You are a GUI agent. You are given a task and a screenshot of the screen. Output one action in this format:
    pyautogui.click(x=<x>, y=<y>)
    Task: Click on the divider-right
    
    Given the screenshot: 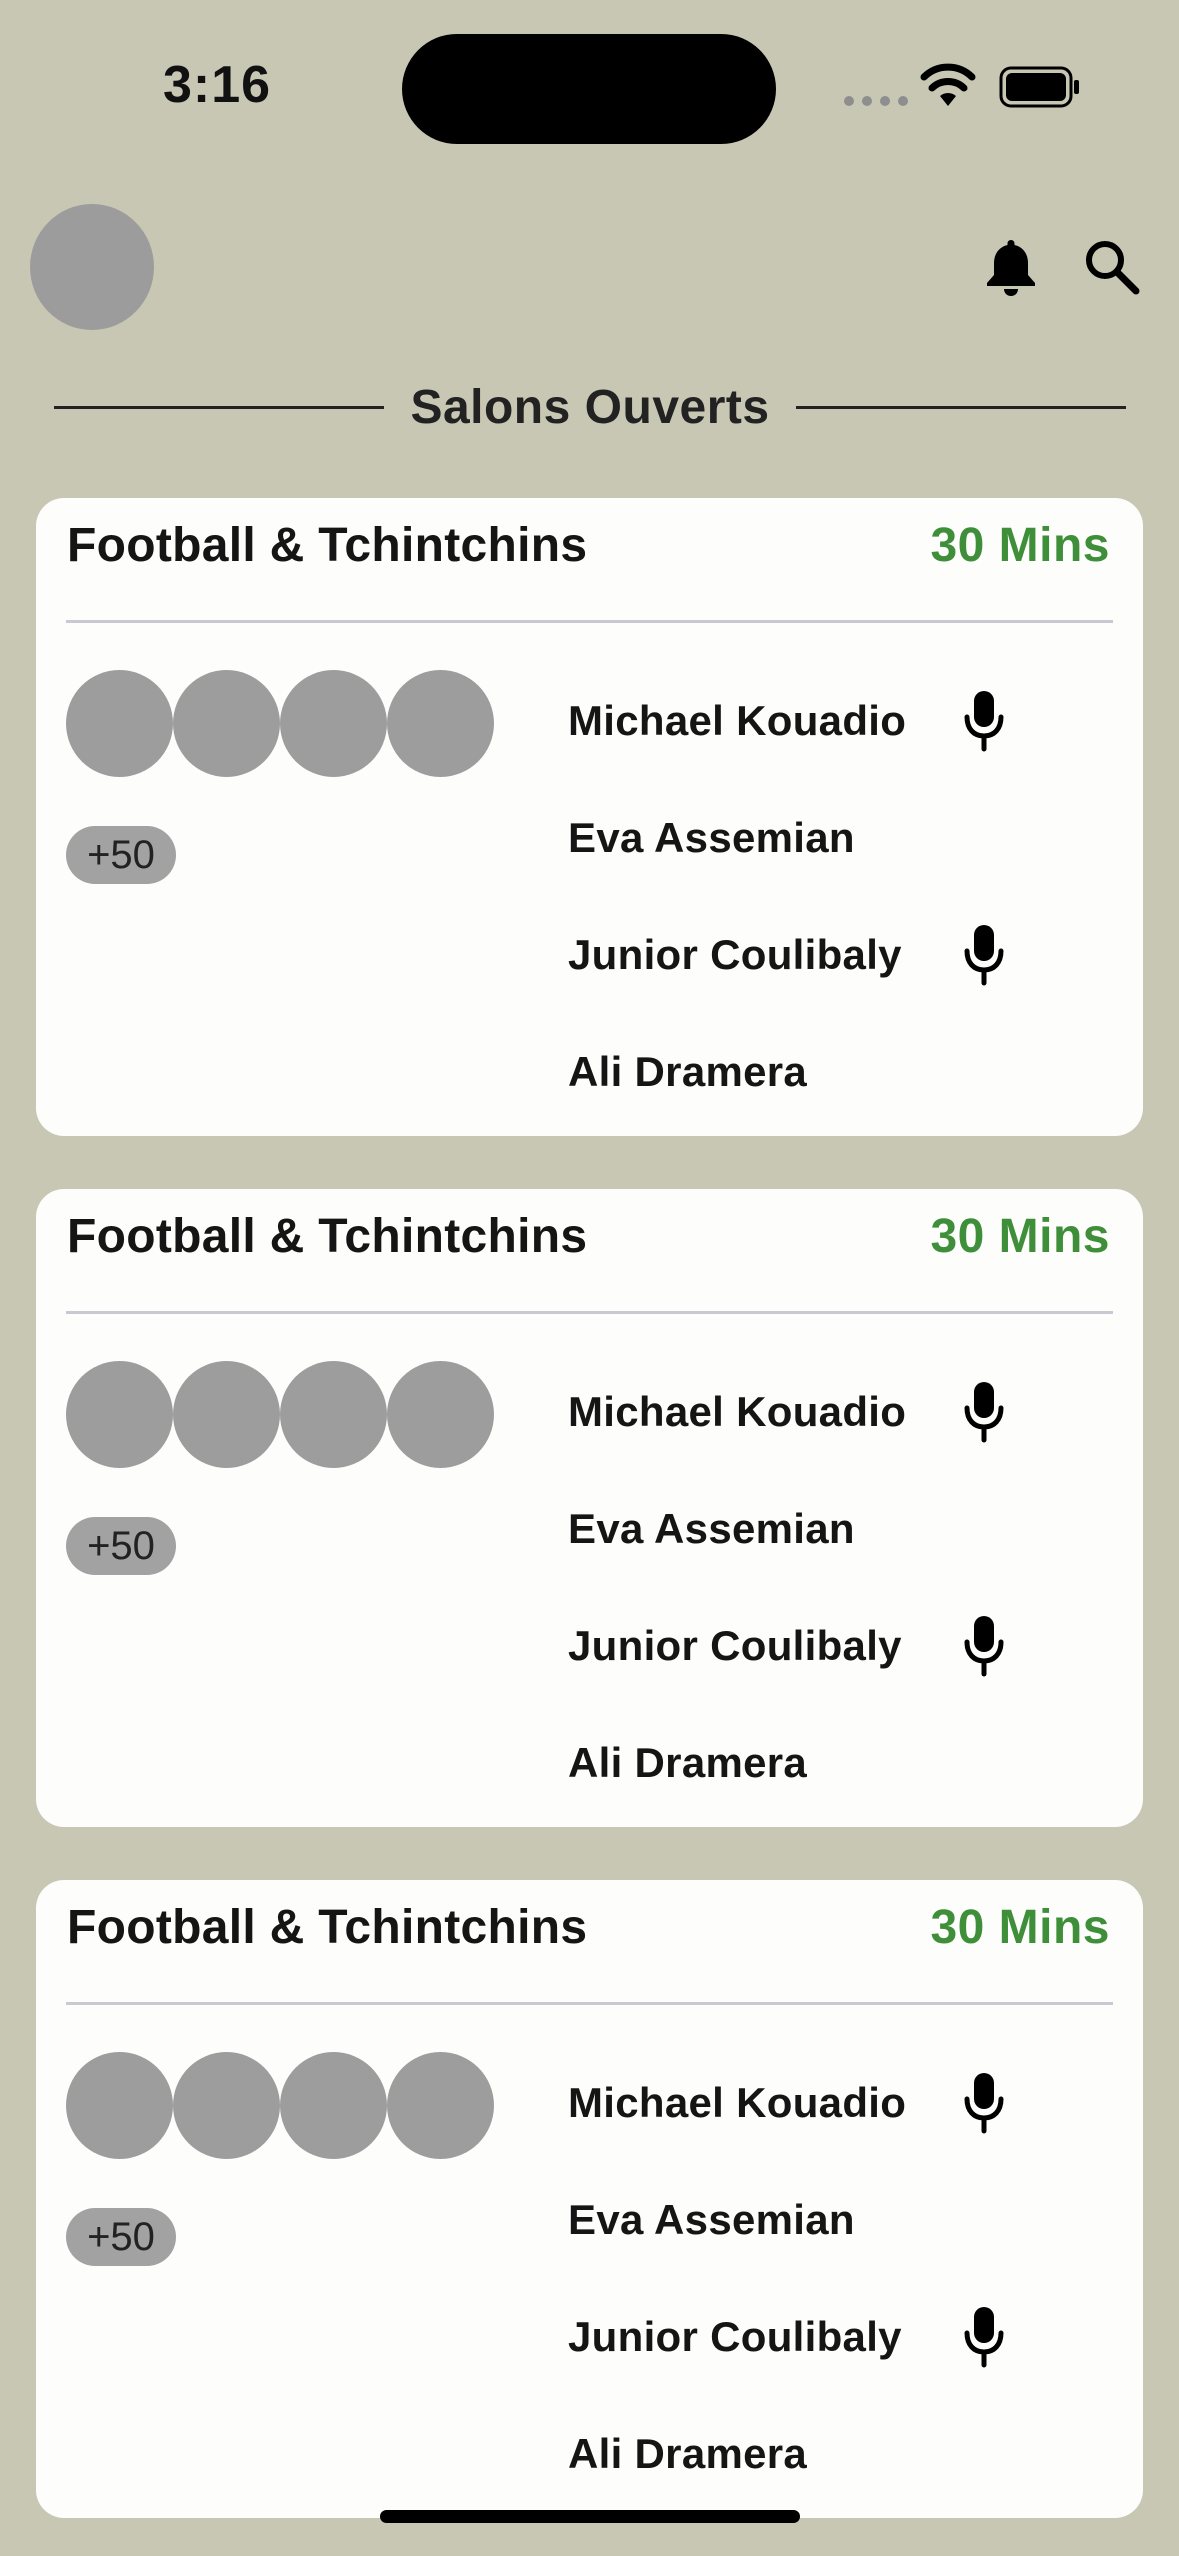 What is the action you would take?
    pyautogui.click(x=960, y=407)
    